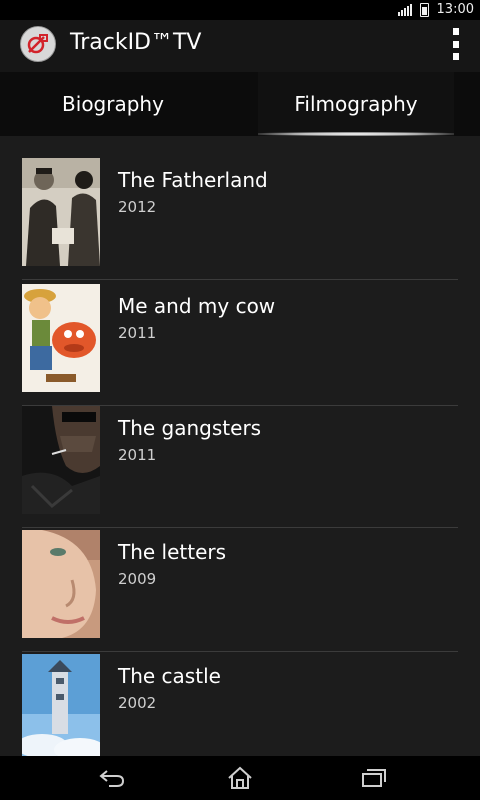 The image size is (480, 800). What do you see at coordinates (113, 104) in the screenshot?
I see `tab-biography: Biography` at bounding box center [113, 104].